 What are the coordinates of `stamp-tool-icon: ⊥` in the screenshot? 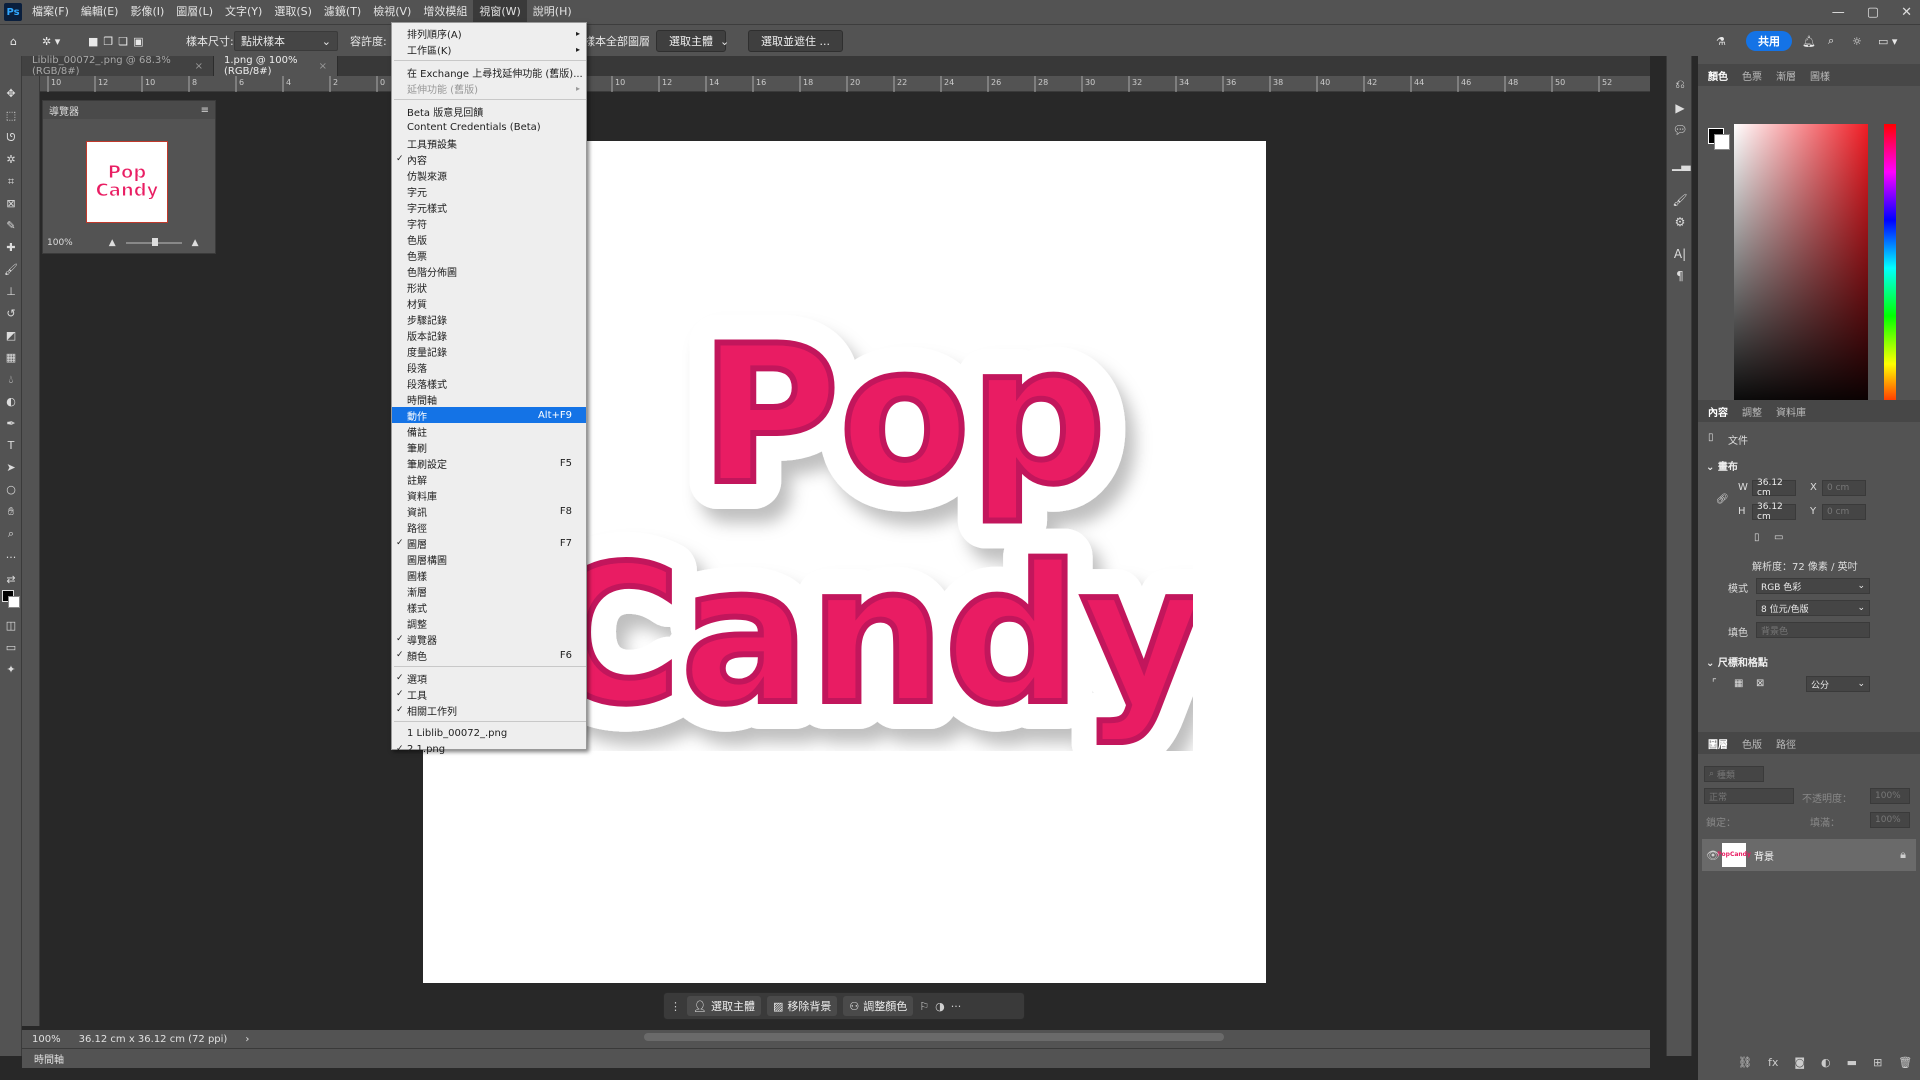 It's located at (11, 292).